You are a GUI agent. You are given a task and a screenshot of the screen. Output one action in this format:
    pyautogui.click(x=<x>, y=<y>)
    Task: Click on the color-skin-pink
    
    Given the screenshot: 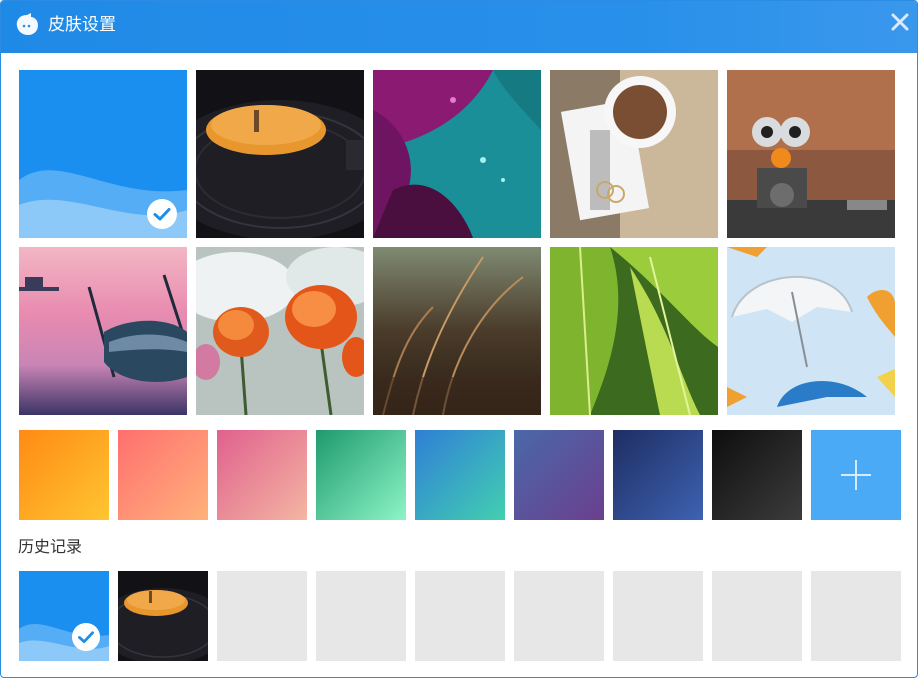 What is the action you would take?
    pyautogui.click(x=262, y=475)
    